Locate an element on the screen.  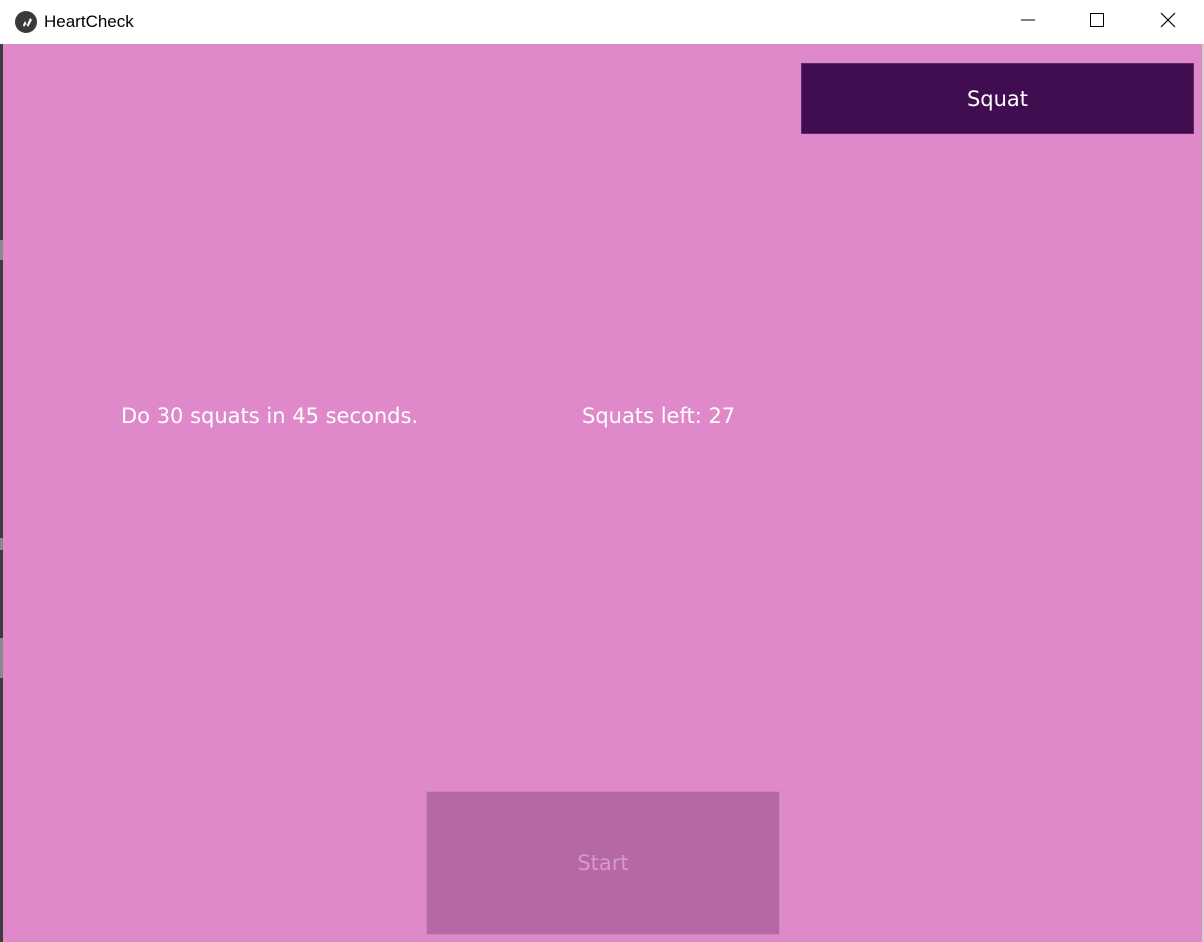
instruction-label: Do 30 squats in 45 seconds. is located at coordinates (270, 416).